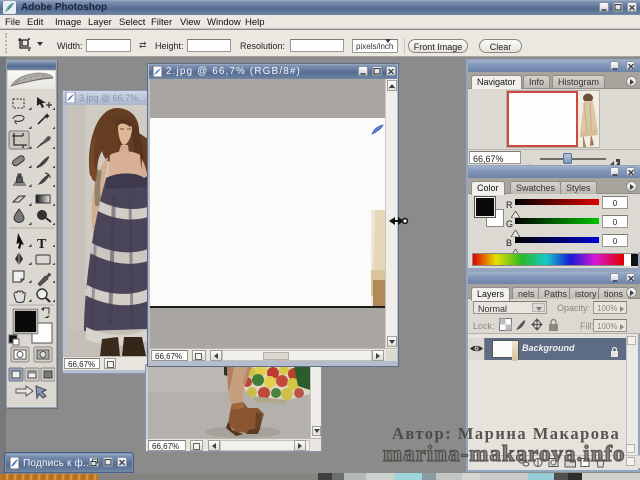  I want to click on svg-text: T, so click(42, 244).